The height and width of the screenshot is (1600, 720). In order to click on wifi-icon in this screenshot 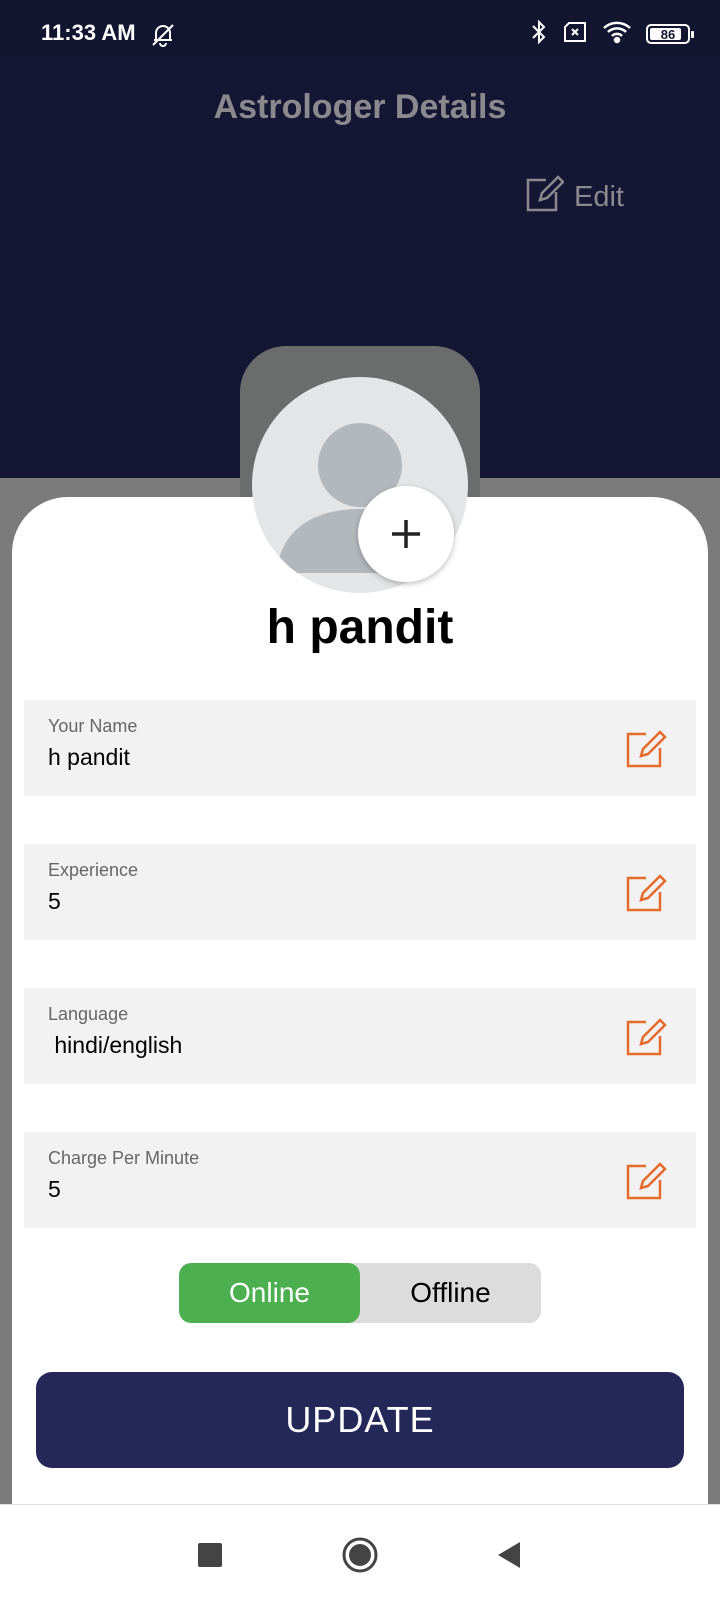, I will do `click(617, 34)`.